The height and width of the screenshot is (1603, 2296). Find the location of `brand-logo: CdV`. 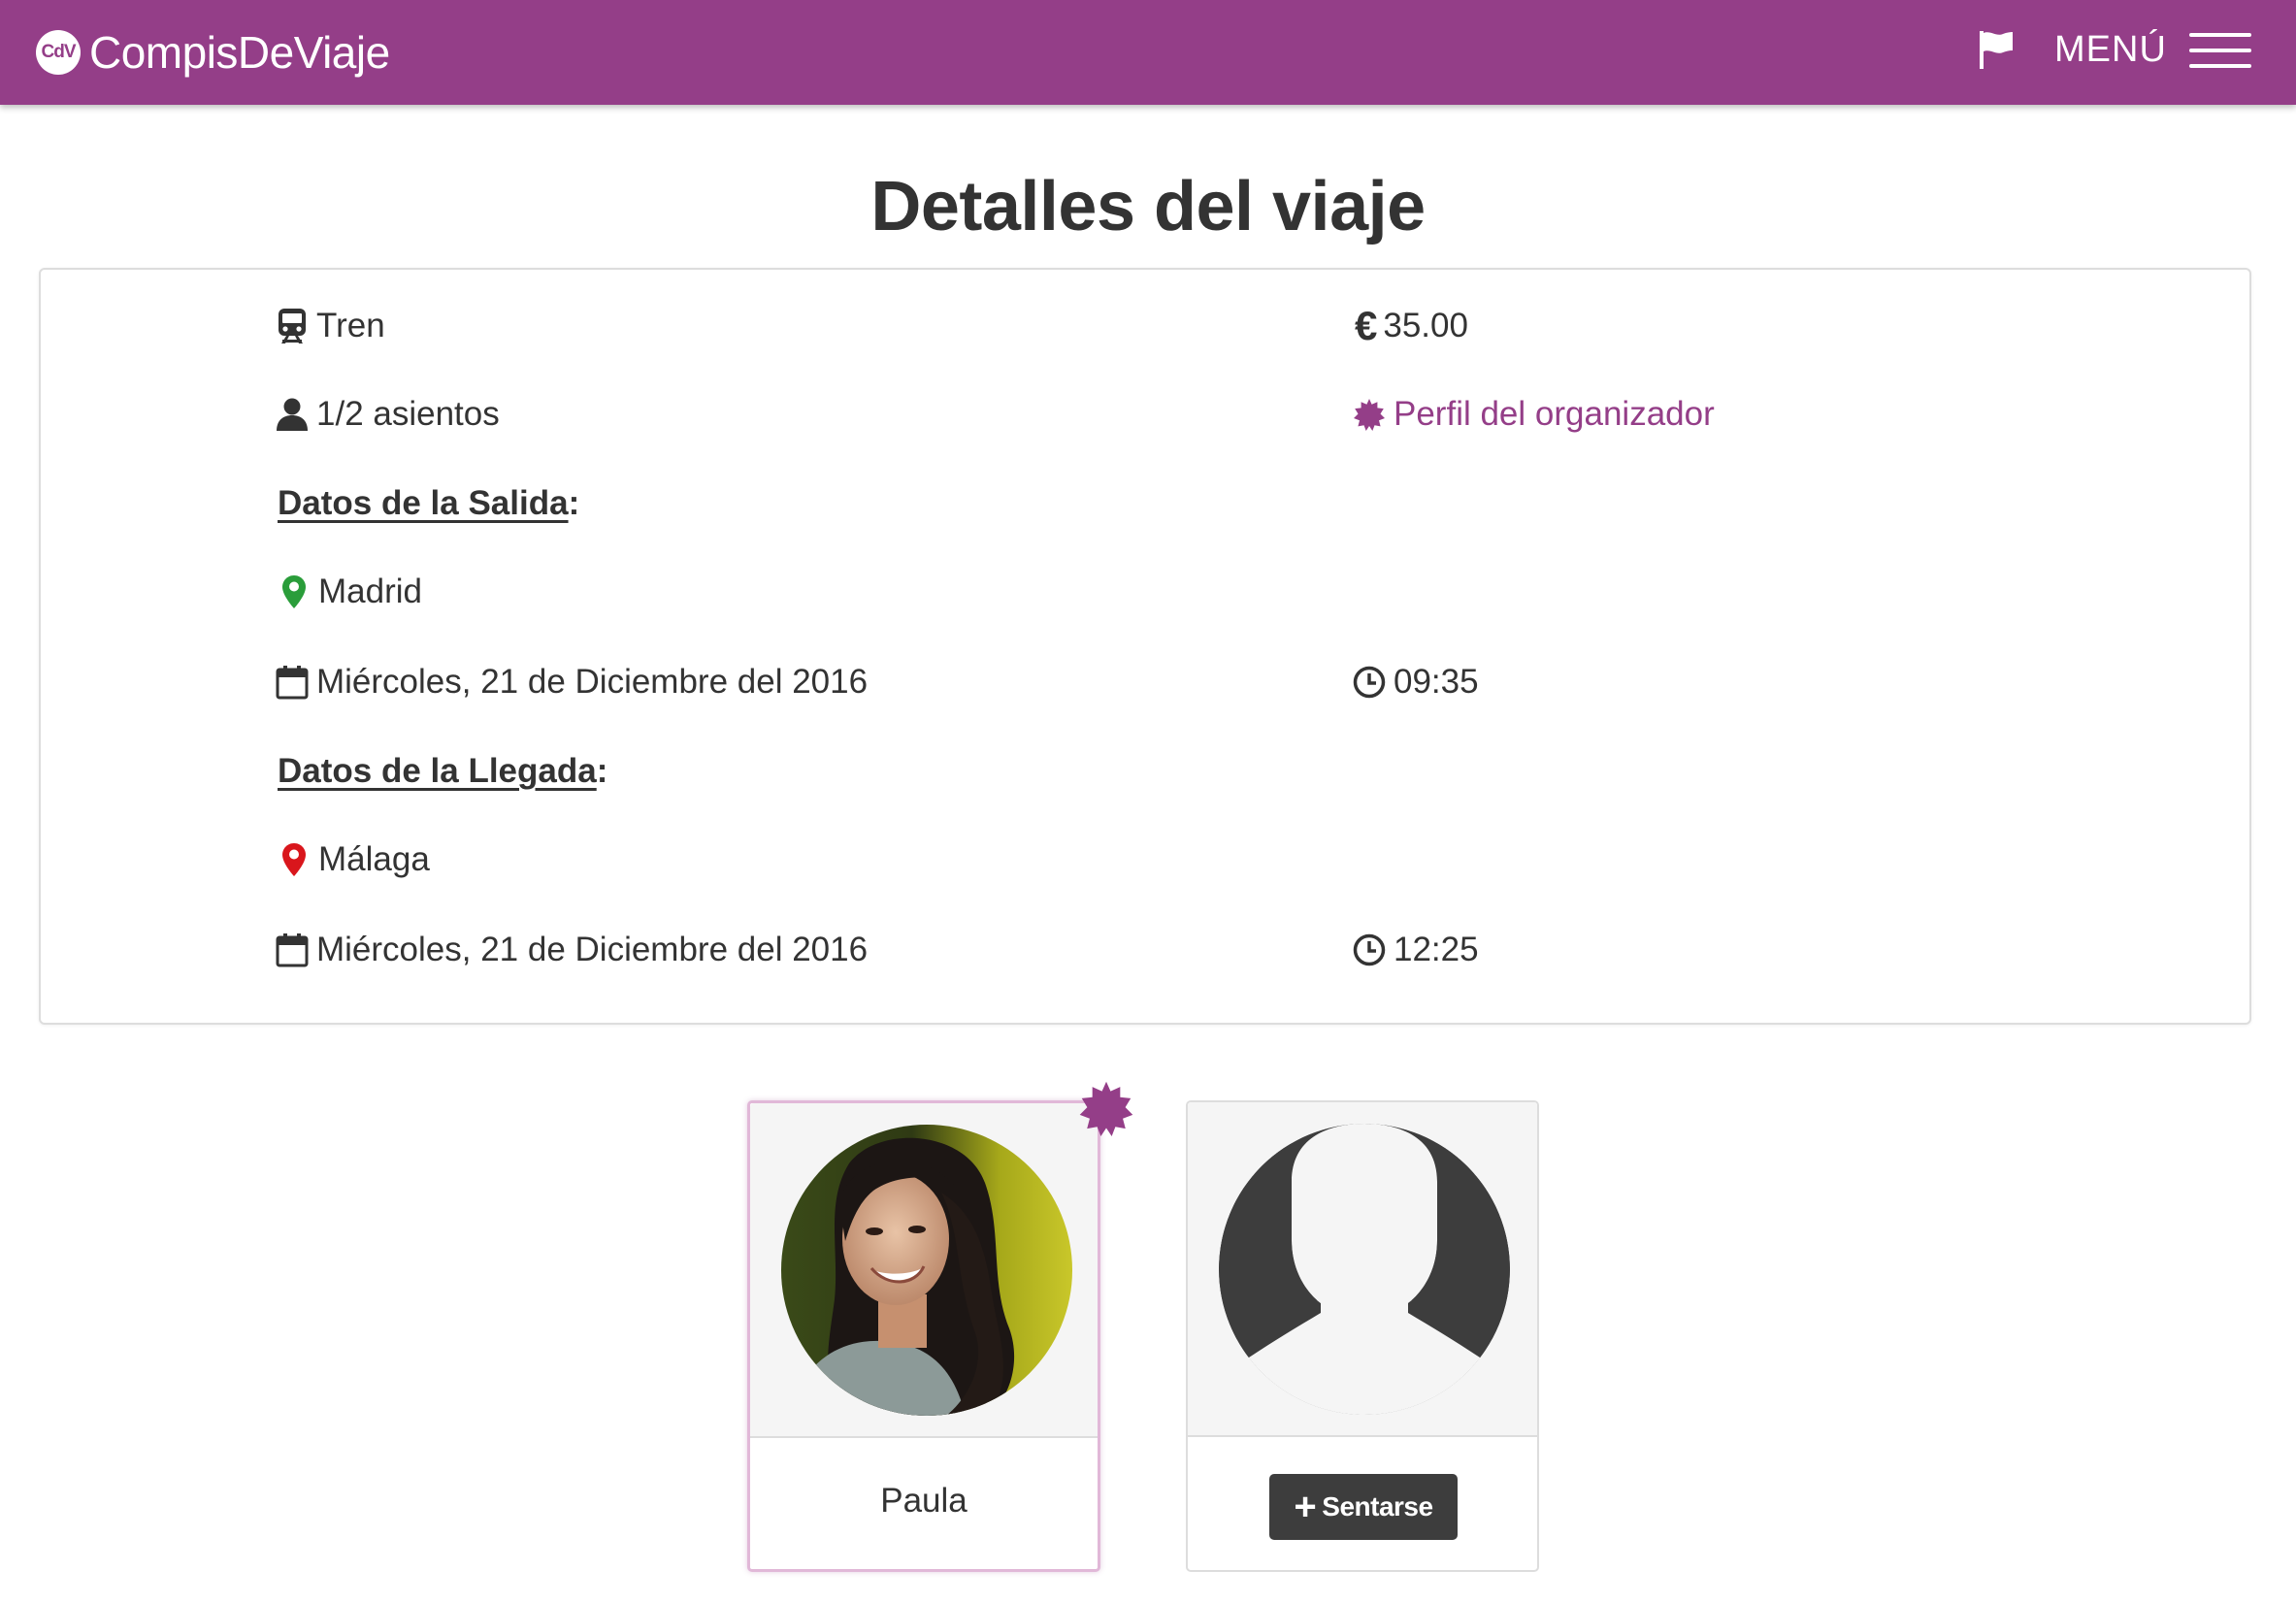

brand-logo: CdV is located at coordinates (58, 52).